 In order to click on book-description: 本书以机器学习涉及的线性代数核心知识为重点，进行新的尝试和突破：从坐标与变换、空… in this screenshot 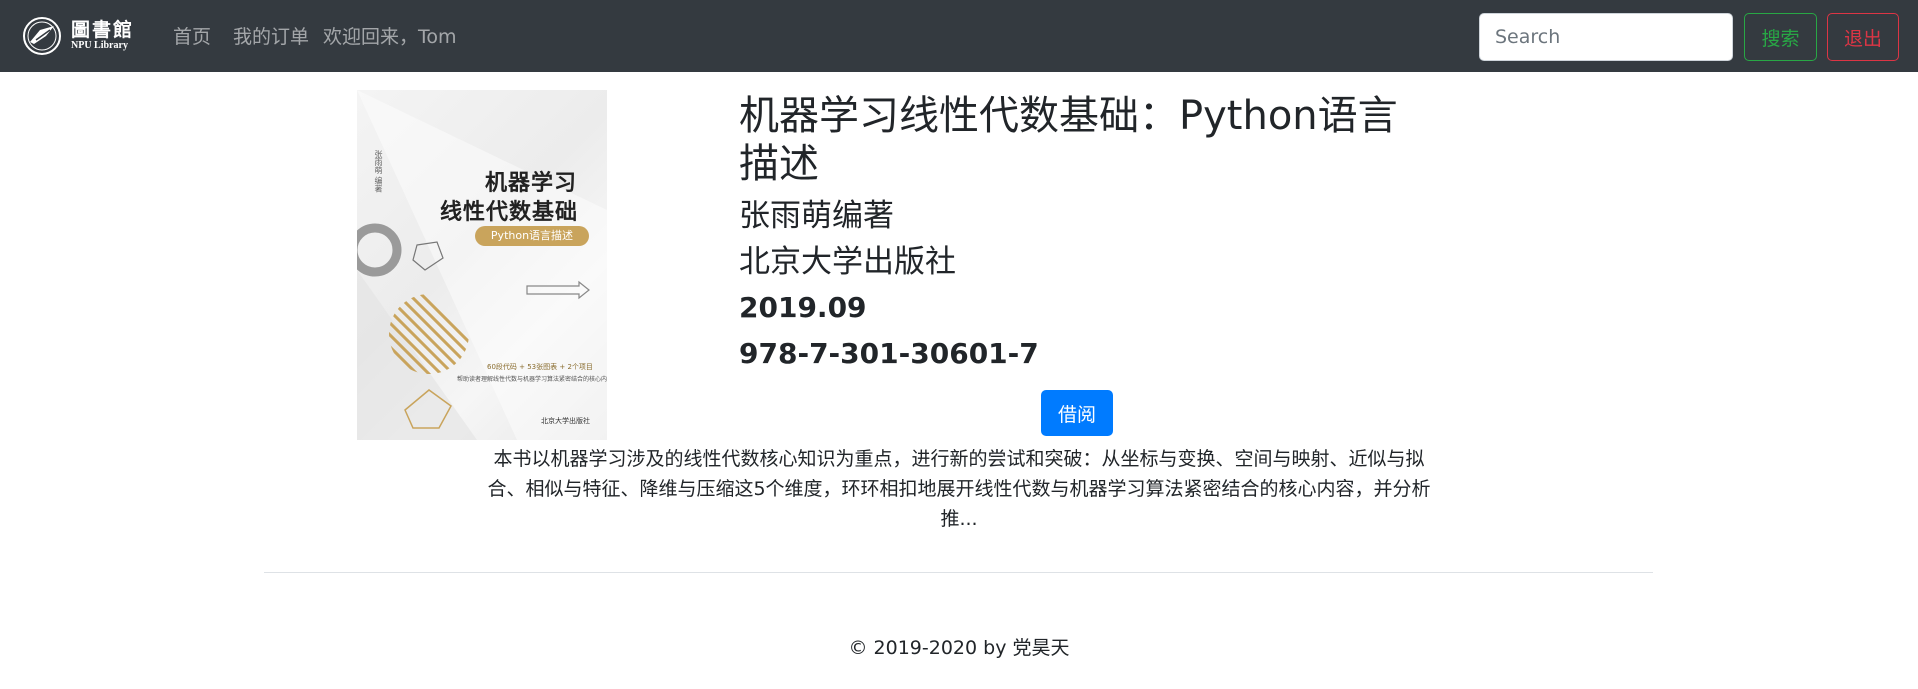, I will do `click(959, 489)`.